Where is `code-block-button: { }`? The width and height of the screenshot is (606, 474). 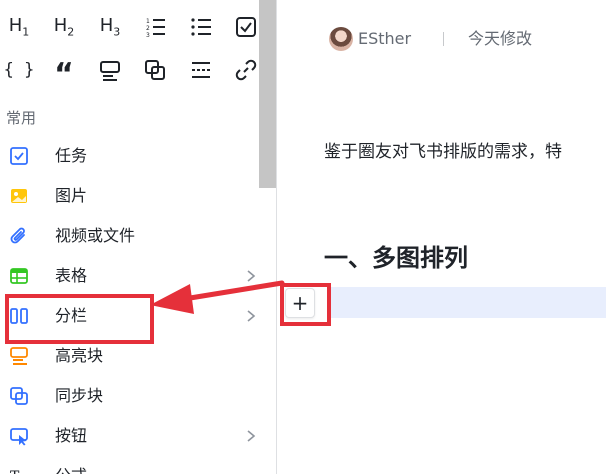 code-block-button: { } is located at coordinates (19, 70).